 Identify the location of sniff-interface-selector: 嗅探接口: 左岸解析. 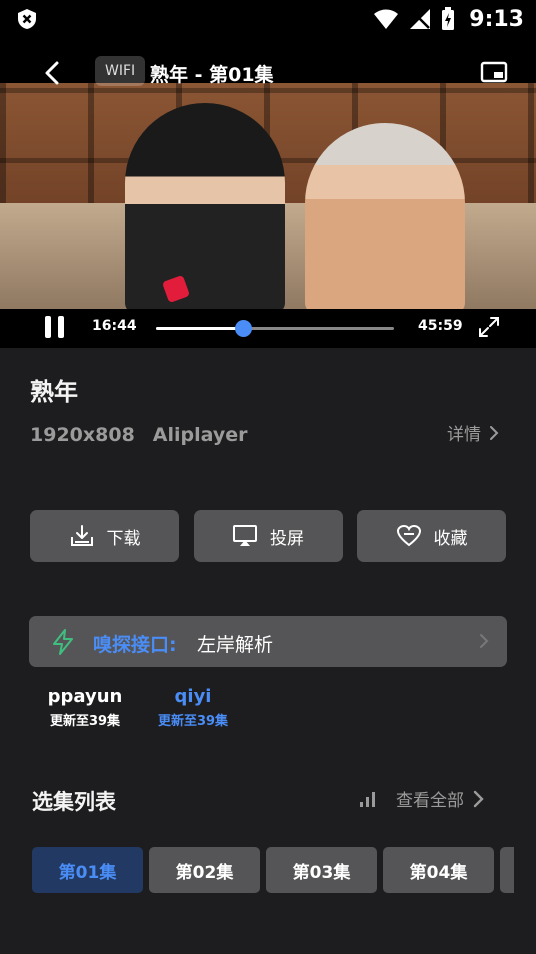
(268, 641).